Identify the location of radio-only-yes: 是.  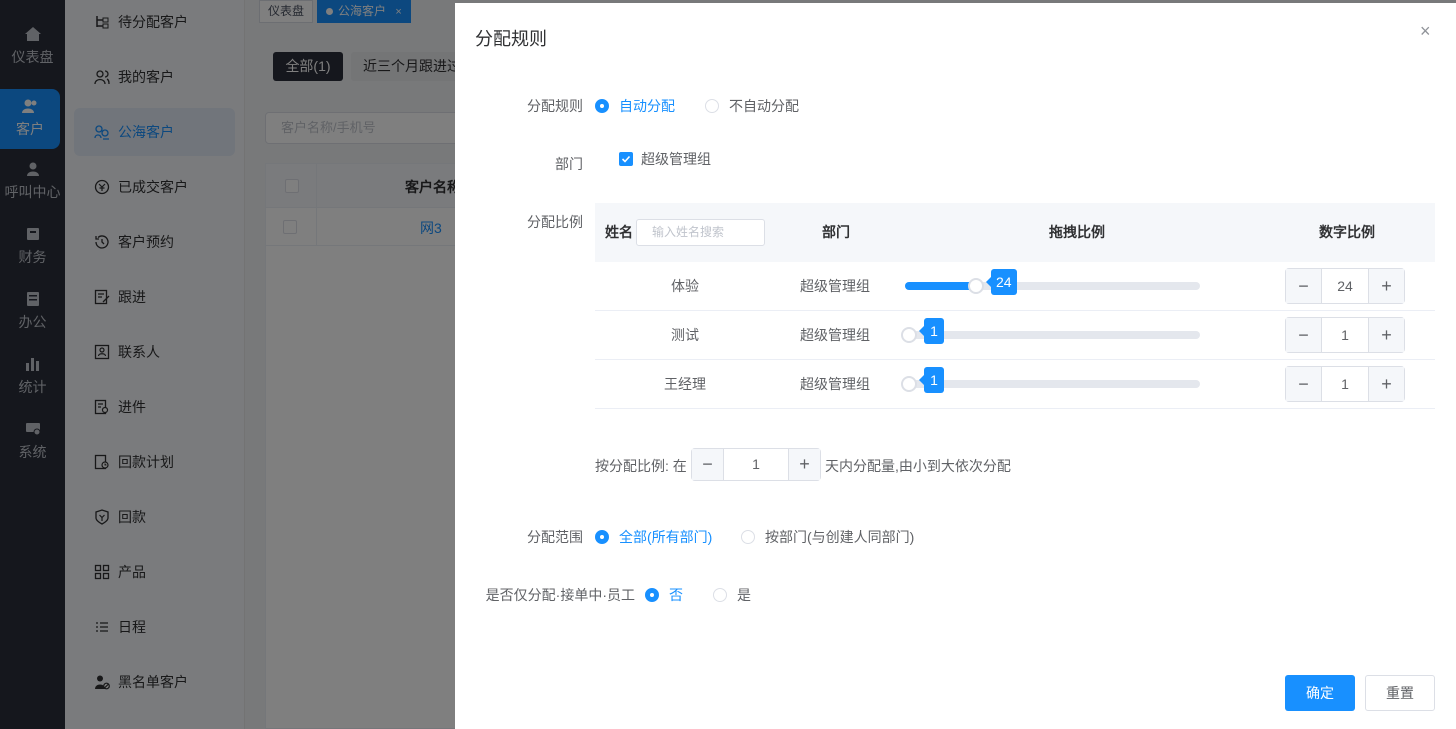
(732, 595).